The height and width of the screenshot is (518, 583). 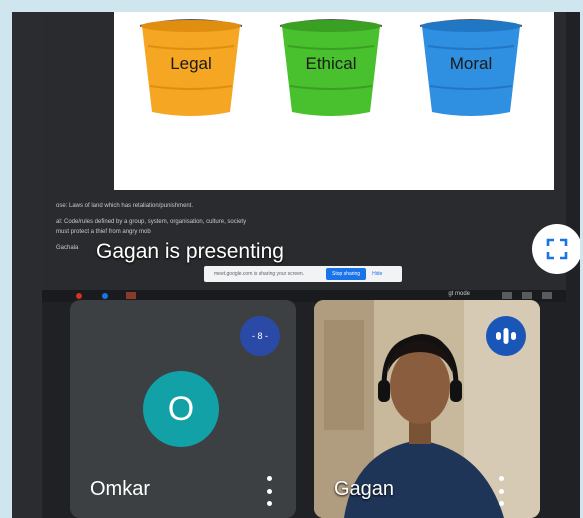 I want to click on participant-name: Omkar, so click(x=120, y=489).